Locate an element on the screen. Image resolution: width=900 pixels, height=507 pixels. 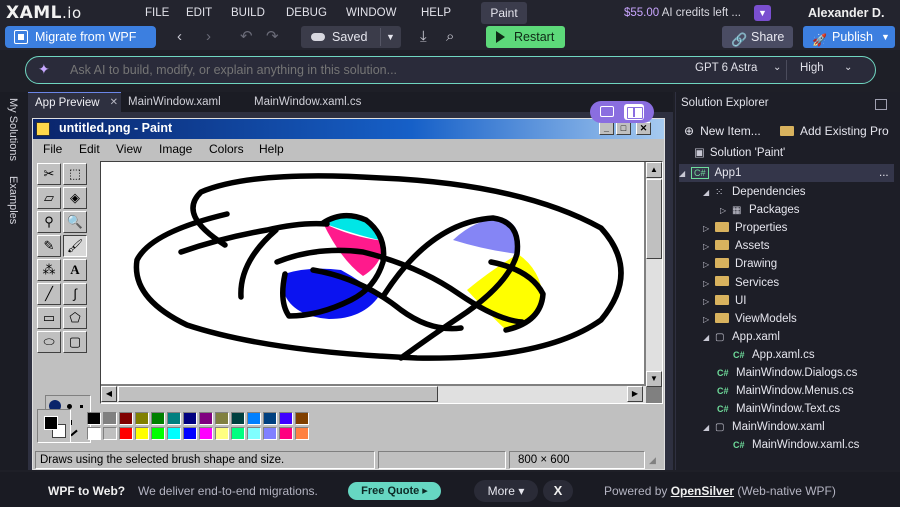
user-name: Alexander D. is located at coordinates (846, 13).